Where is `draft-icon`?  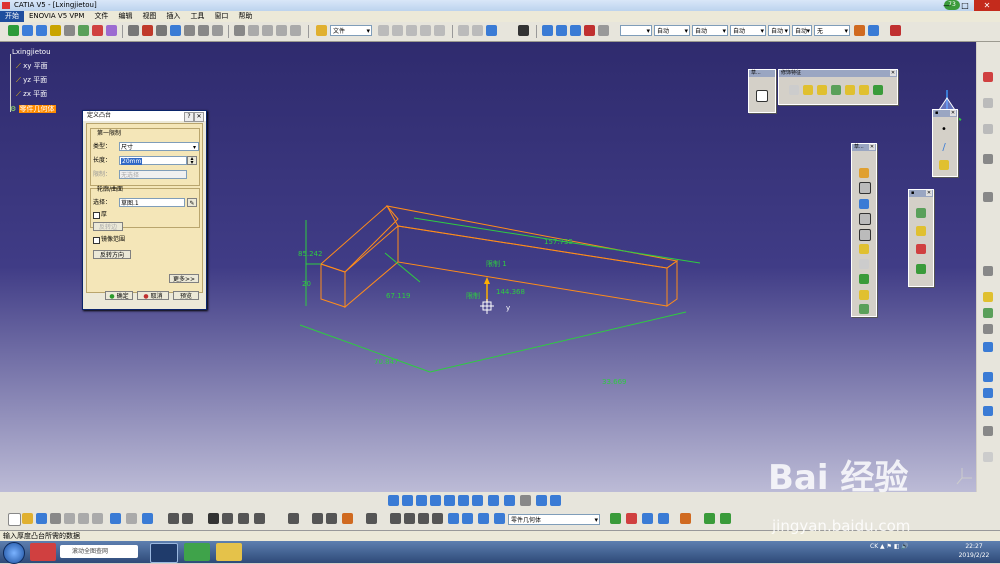
draft-icon is located at coordinates (822, 90).